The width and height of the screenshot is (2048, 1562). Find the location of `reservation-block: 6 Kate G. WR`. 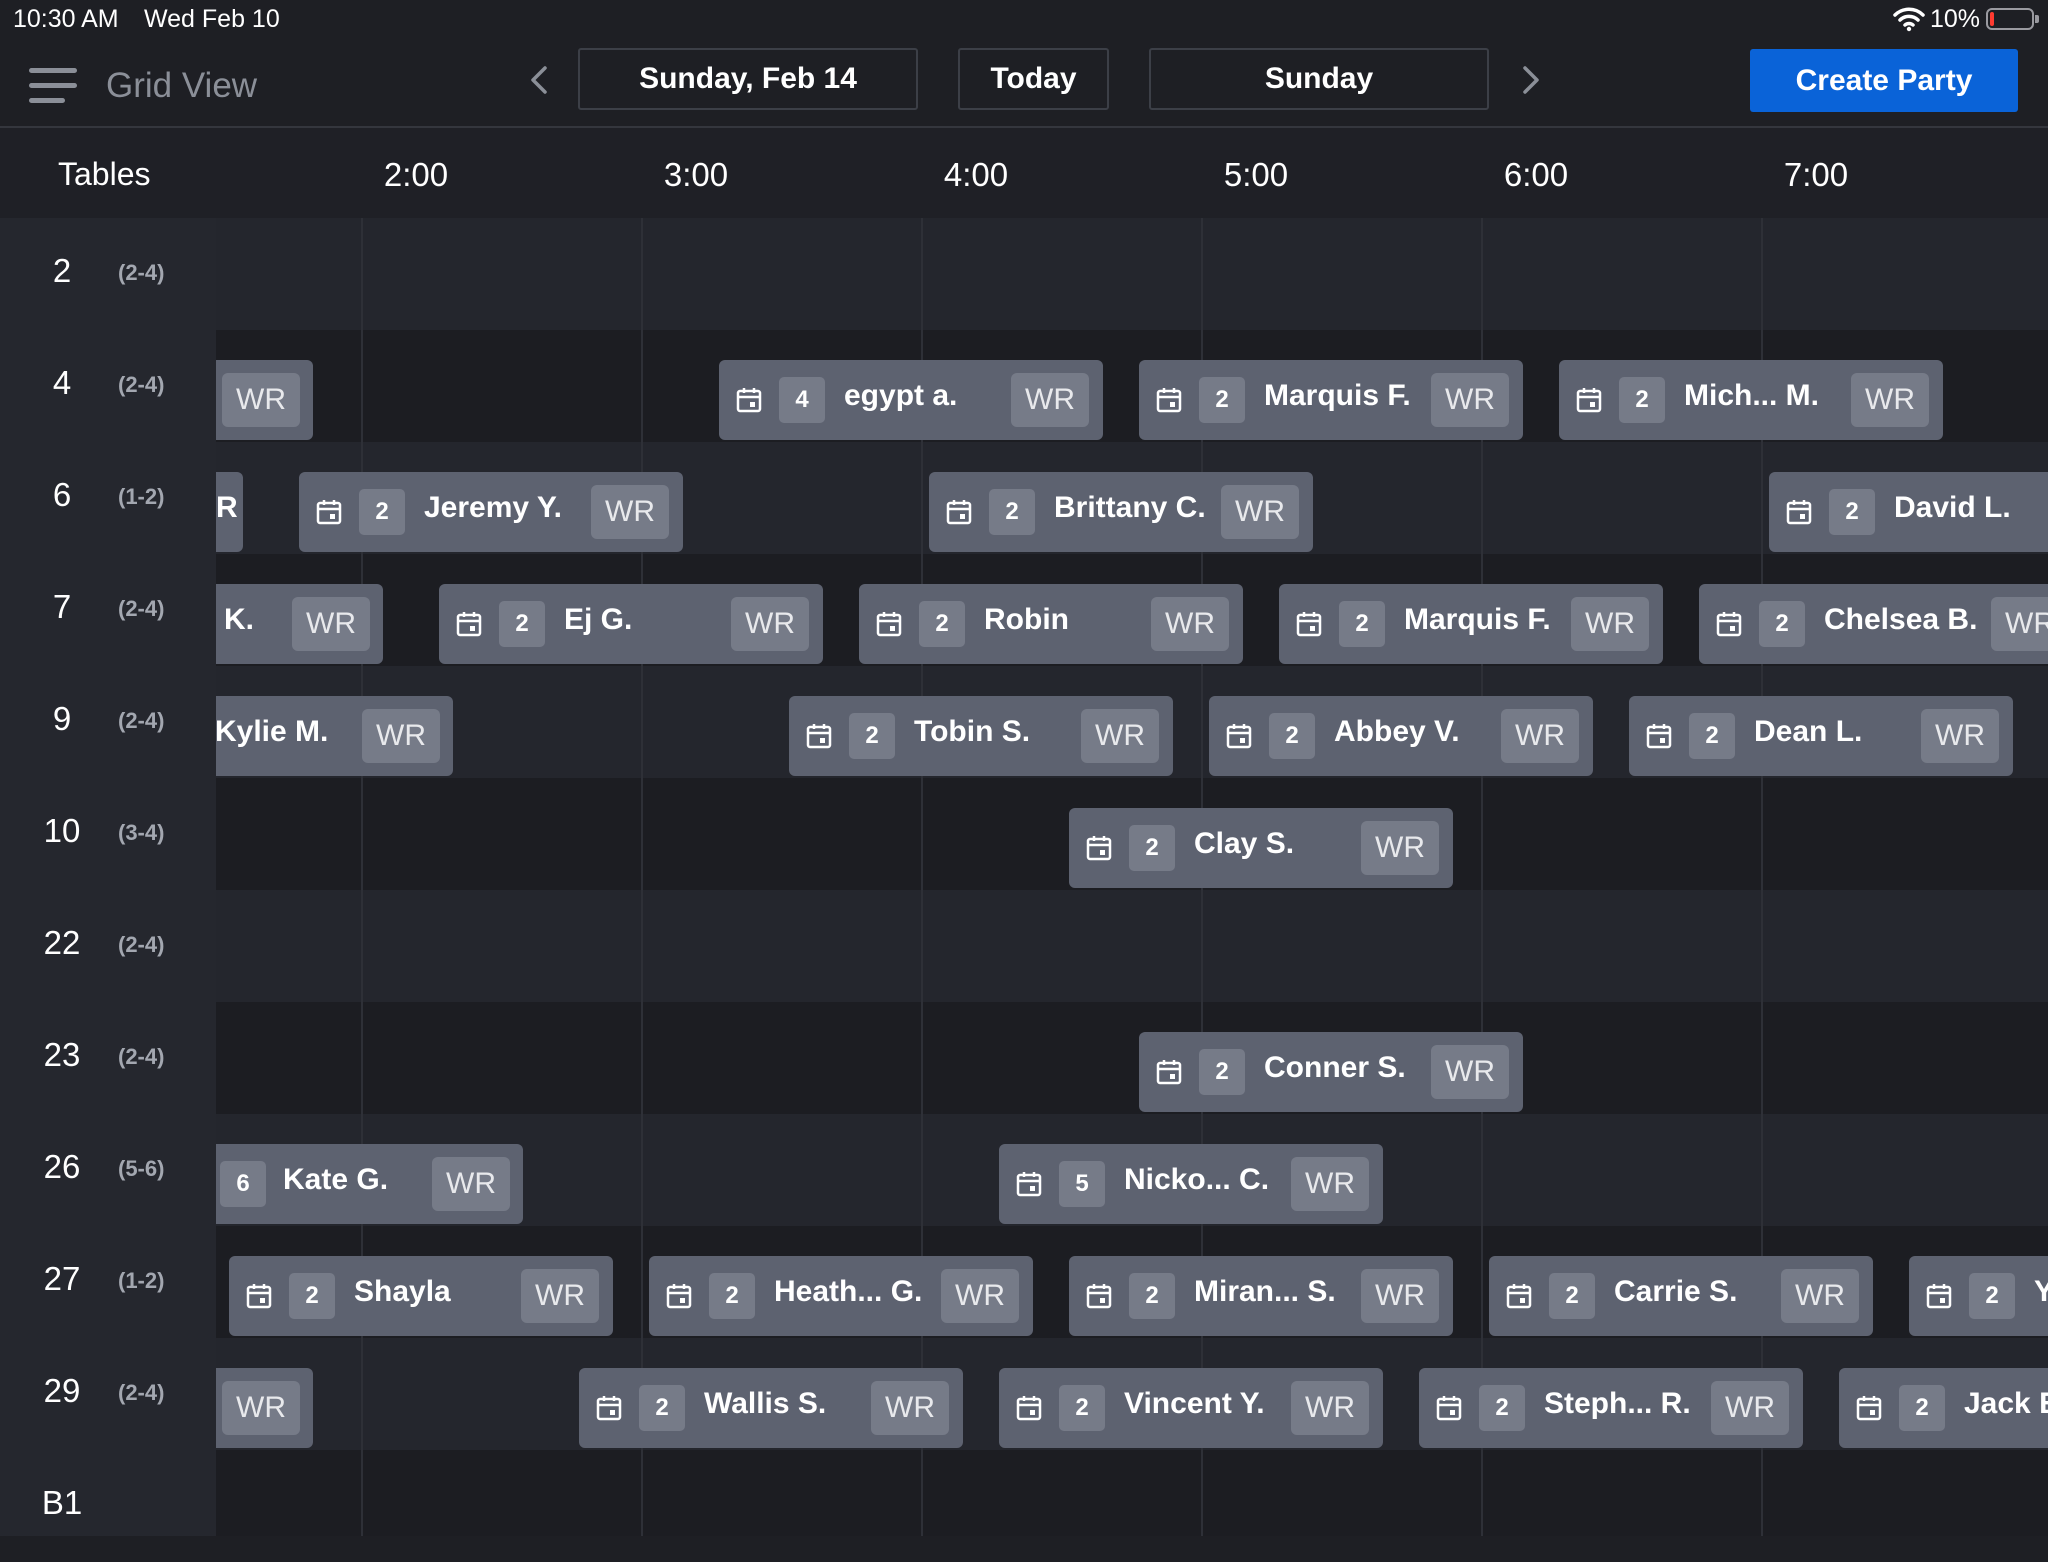

reservation-block: 6 Kate G. WR is located at coordinates (369, 1184).